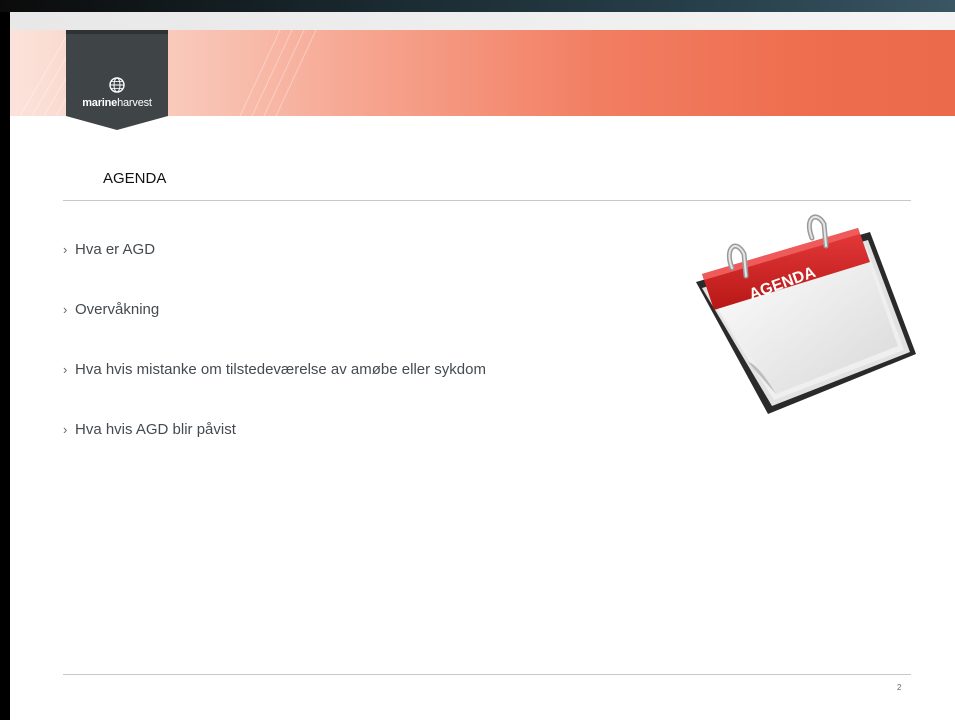 This screenshot has height=720, width=955. What do you see at coordinates (487, 200) in the screenshot?
I see `title-divider` at bounding box center [487, 200].